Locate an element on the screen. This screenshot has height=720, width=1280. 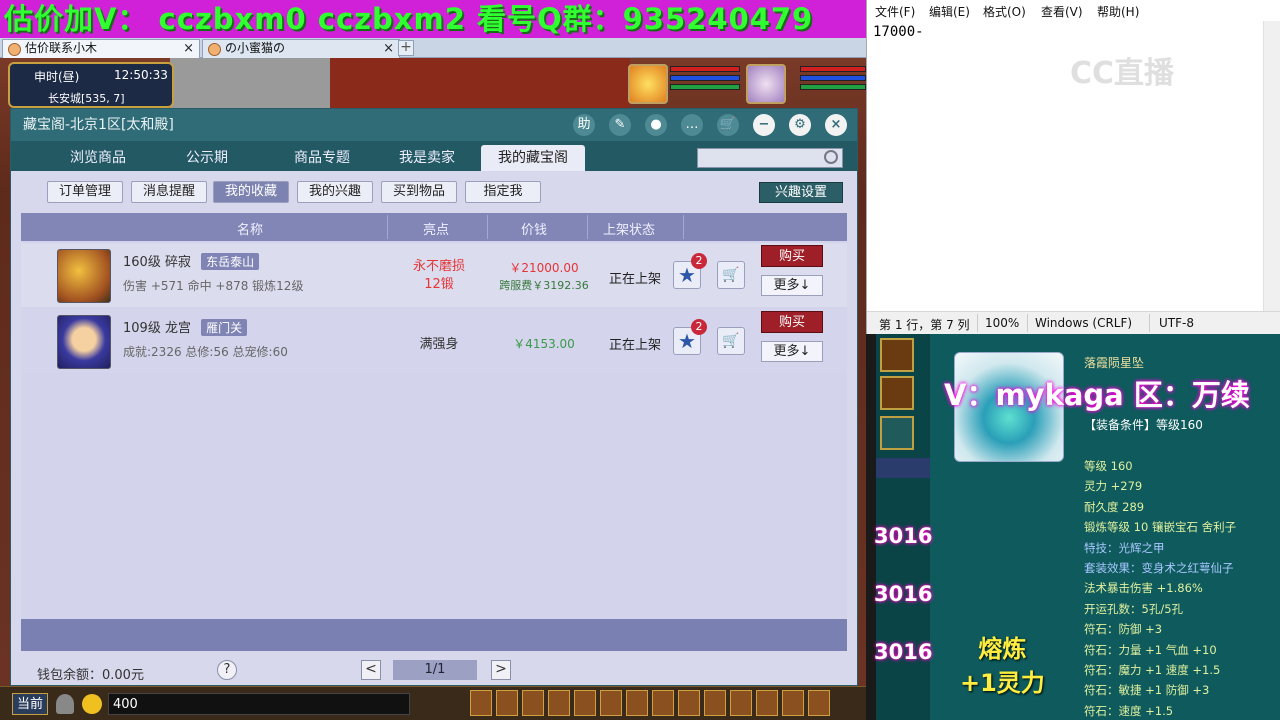
player-status-bars is located at coordinates (833, 85).